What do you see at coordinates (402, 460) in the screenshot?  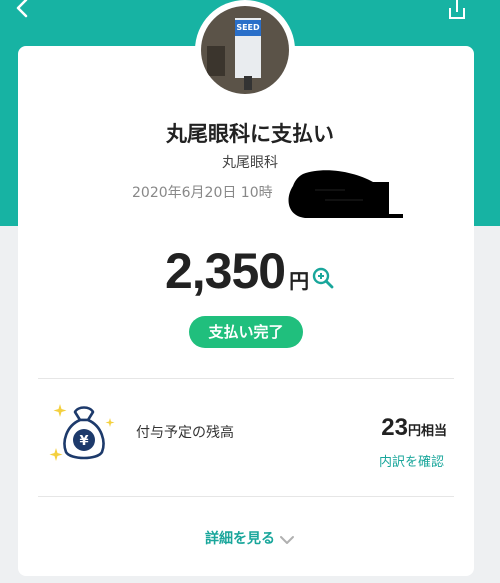 I see `breakdown-link: 内訳を確認` at bounding box center [402, 460].